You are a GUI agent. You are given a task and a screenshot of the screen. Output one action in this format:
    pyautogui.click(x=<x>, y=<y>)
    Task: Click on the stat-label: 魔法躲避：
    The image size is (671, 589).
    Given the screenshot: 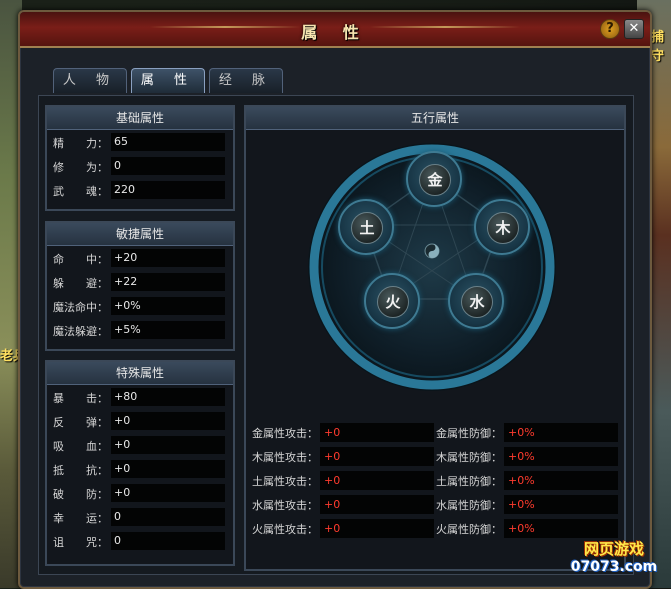 What is the action you would take?
    pyautogui.click(x=80, y=331)
    